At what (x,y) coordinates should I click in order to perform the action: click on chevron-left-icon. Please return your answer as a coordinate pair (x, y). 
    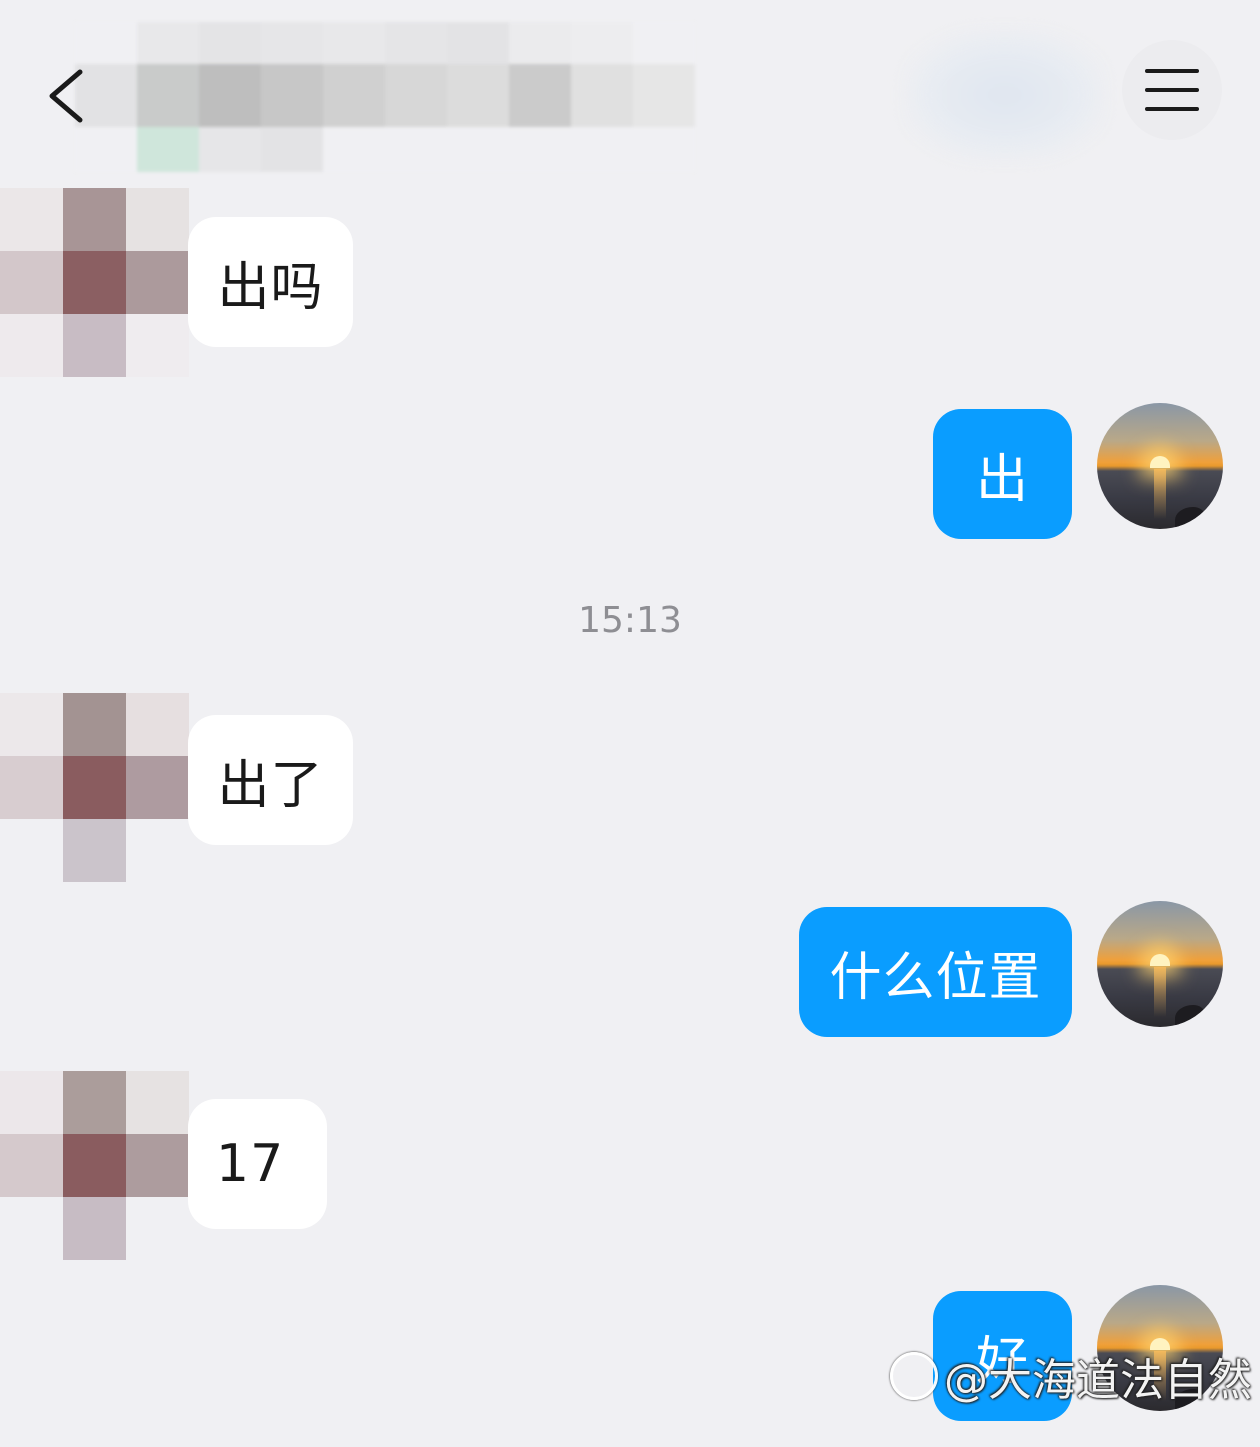
    Looking at the image, I should click on (66, 96).